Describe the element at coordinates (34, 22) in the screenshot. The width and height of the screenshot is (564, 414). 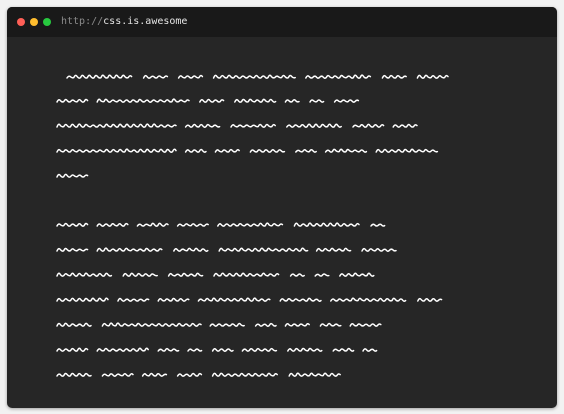
I see `minimize-button` at that location.